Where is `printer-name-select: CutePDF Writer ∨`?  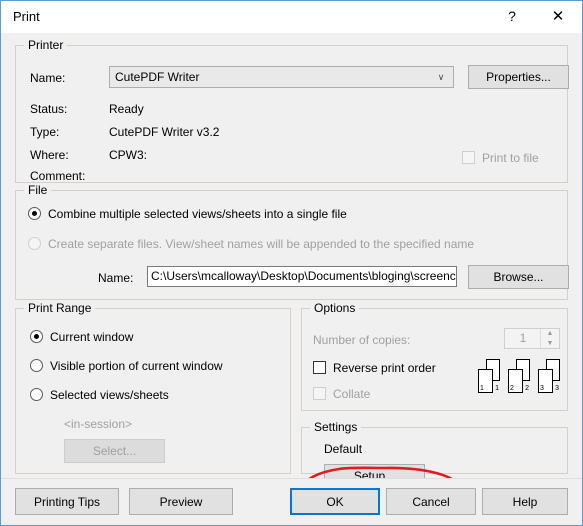 printer-name-select: CutePDF Writer ∨ is located at coordinates (281, 77).